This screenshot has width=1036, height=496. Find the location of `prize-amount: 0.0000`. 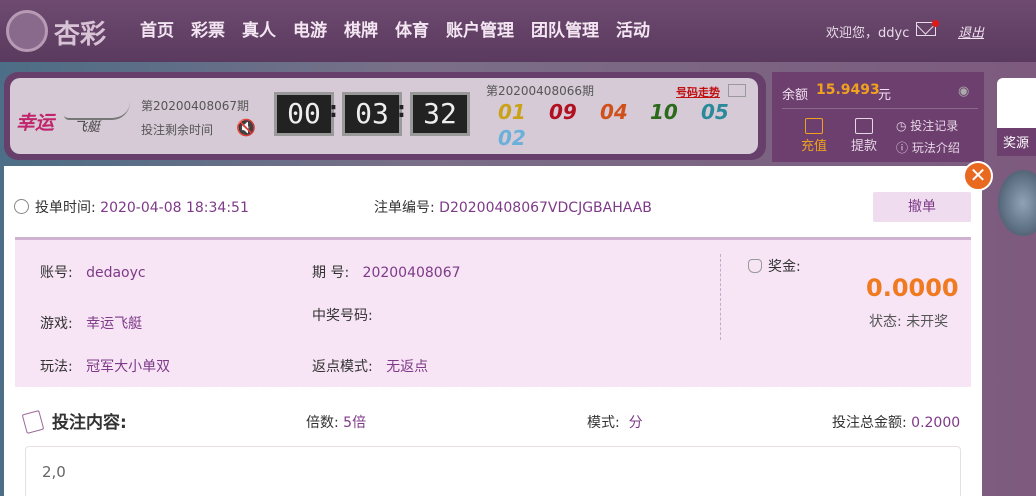

prize-amount: 0.0000 is located at coordinates (912, 288).